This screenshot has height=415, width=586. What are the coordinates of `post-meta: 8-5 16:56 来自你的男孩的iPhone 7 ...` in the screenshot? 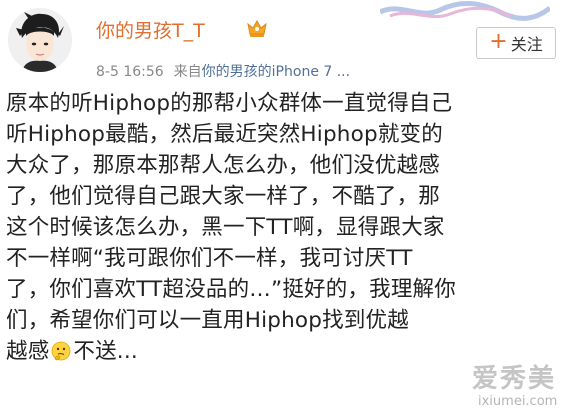 It's located at (223, 71).